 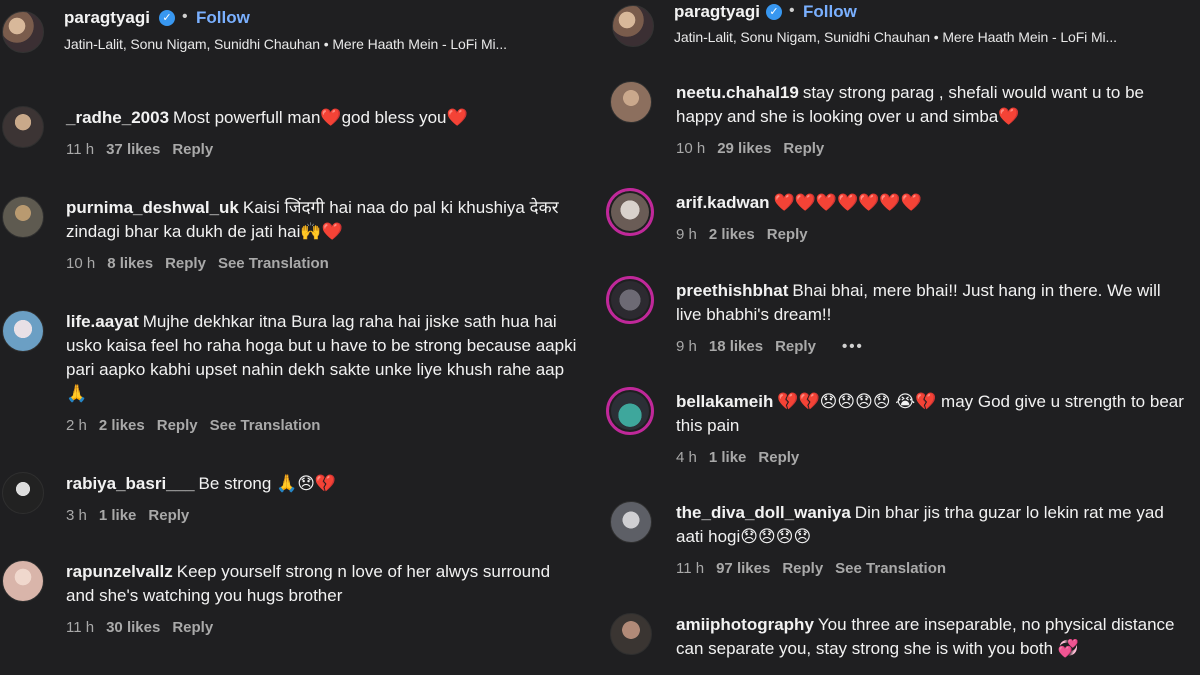 What do you see at coordinates (686, 457) in the screenshot?
I see `comment-time: 4 h` at bounding box center [686, 457].